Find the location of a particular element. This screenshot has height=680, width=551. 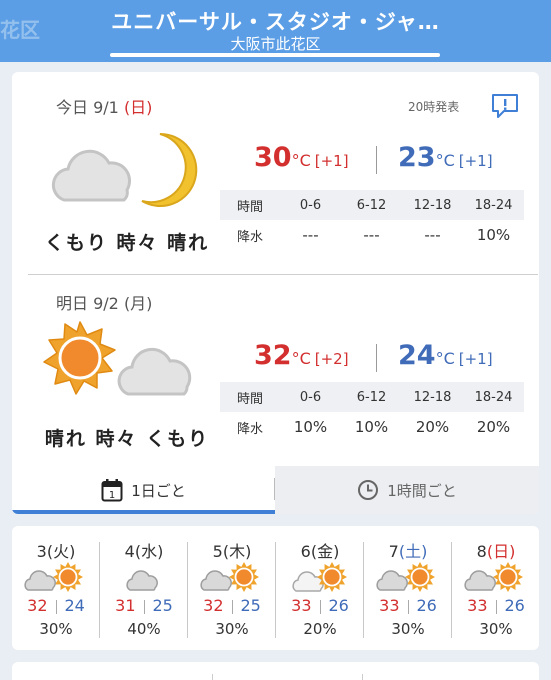

week-day-num: 4 is located at coordinates (129, 551).